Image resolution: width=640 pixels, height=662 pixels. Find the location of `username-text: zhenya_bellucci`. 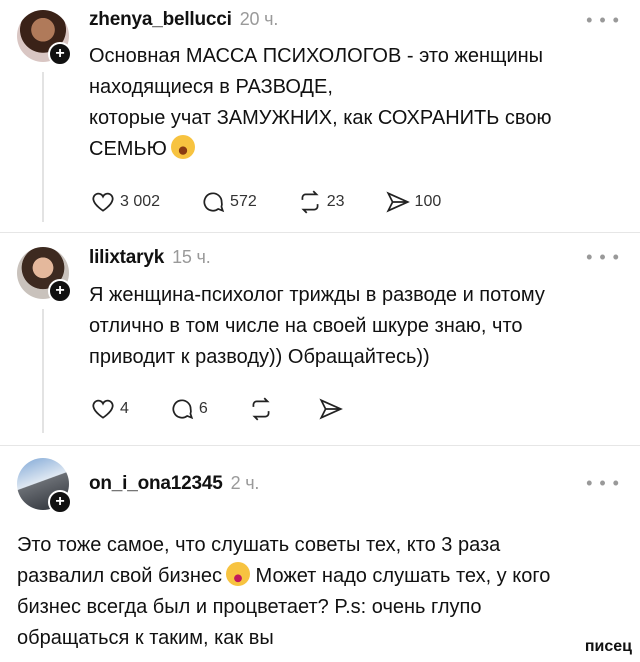

username-text: zhenya_bellucci is located at coordinates (160, 19).